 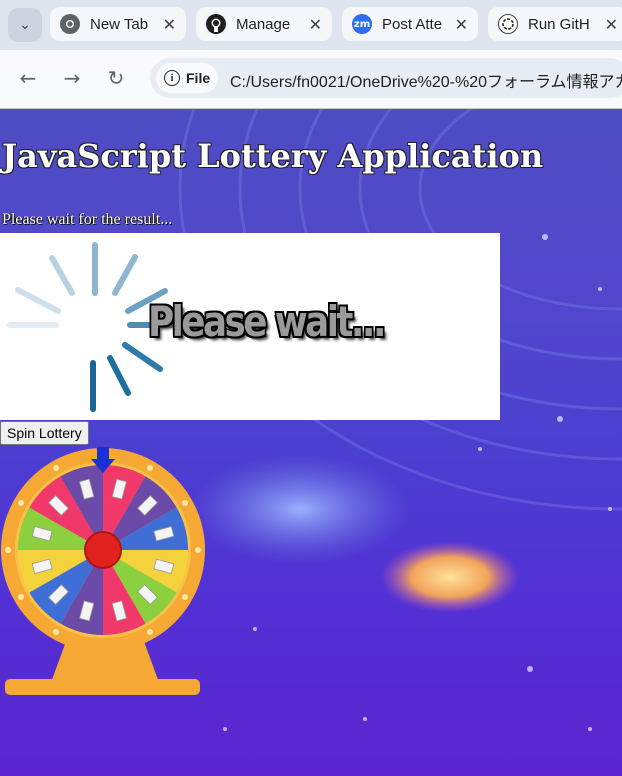 I want to click on arrow-left-icon: ←, so click(x=28, y=78).